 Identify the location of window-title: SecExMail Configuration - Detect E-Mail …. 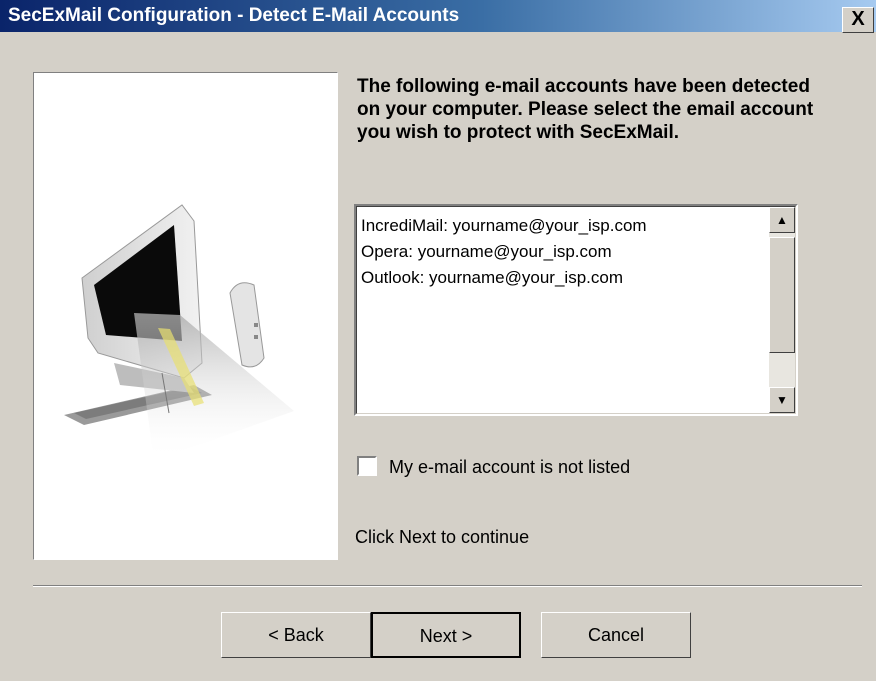
(234, 15).